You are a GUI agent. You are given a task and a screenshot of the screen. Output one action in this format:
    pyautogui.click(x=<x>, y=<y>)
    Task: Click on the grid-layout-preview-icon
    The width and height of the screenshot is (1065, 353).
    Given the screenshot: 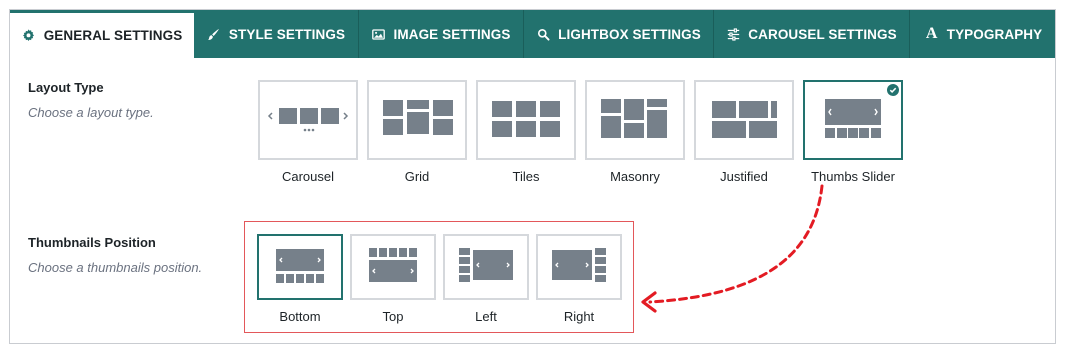 What is the action you would take?
    pyautogui.click(x=417, y=120)
    